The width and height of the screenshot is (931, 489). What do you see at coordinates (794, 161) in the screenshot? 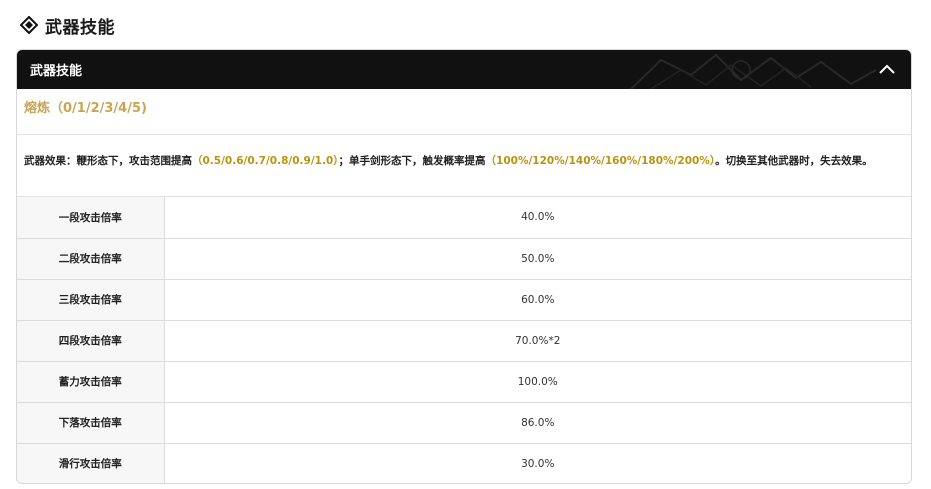
I see `effect-text: 。切换至其他武器时，失去效果。` at bounding box center [794, 161].